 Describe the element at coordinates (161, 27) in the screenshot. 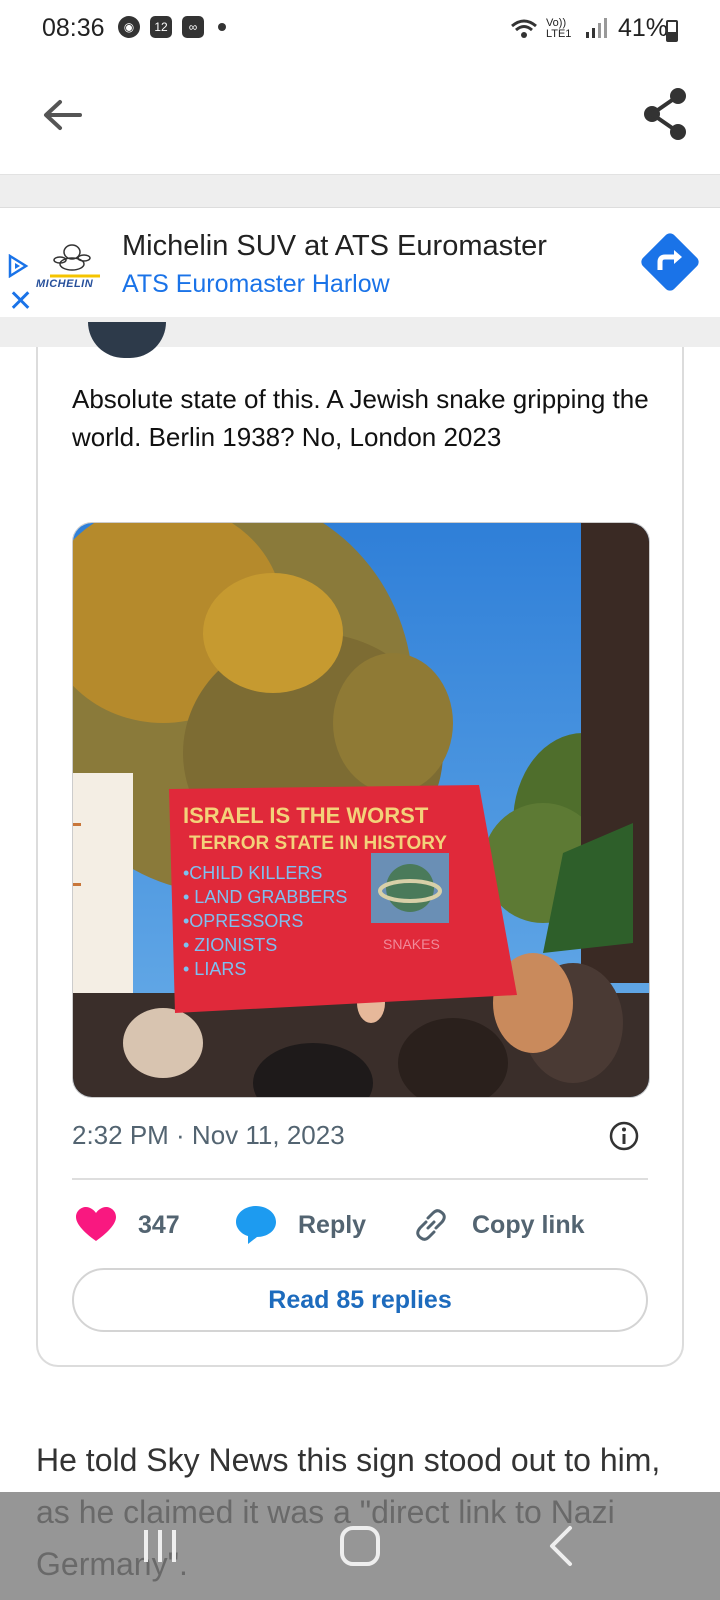

I see `calendar-icon: 12` at that location.